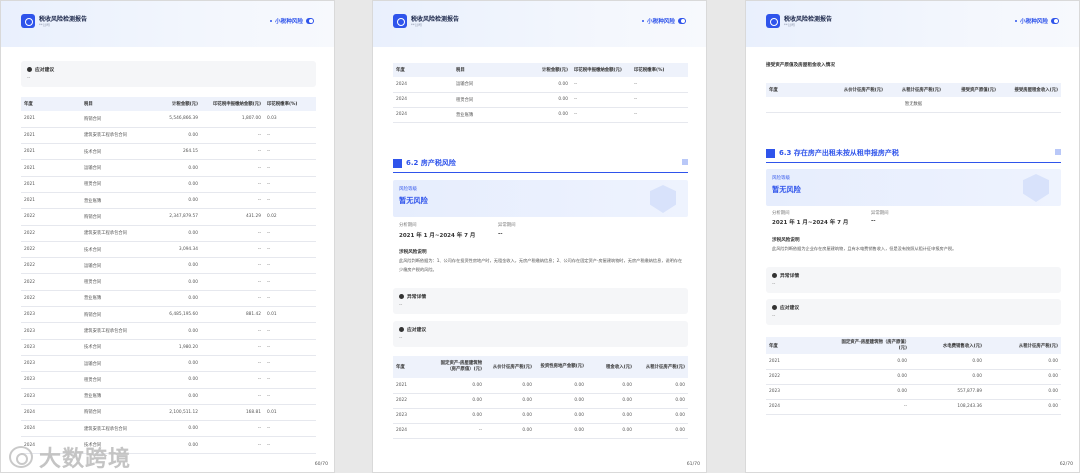 This screenshot has height=473, width=1080. What do you see at coordinates (856, 90) in the screenshot?
I see `col-header: 从价计征房产税(元)` at bounding box center [856, 90].